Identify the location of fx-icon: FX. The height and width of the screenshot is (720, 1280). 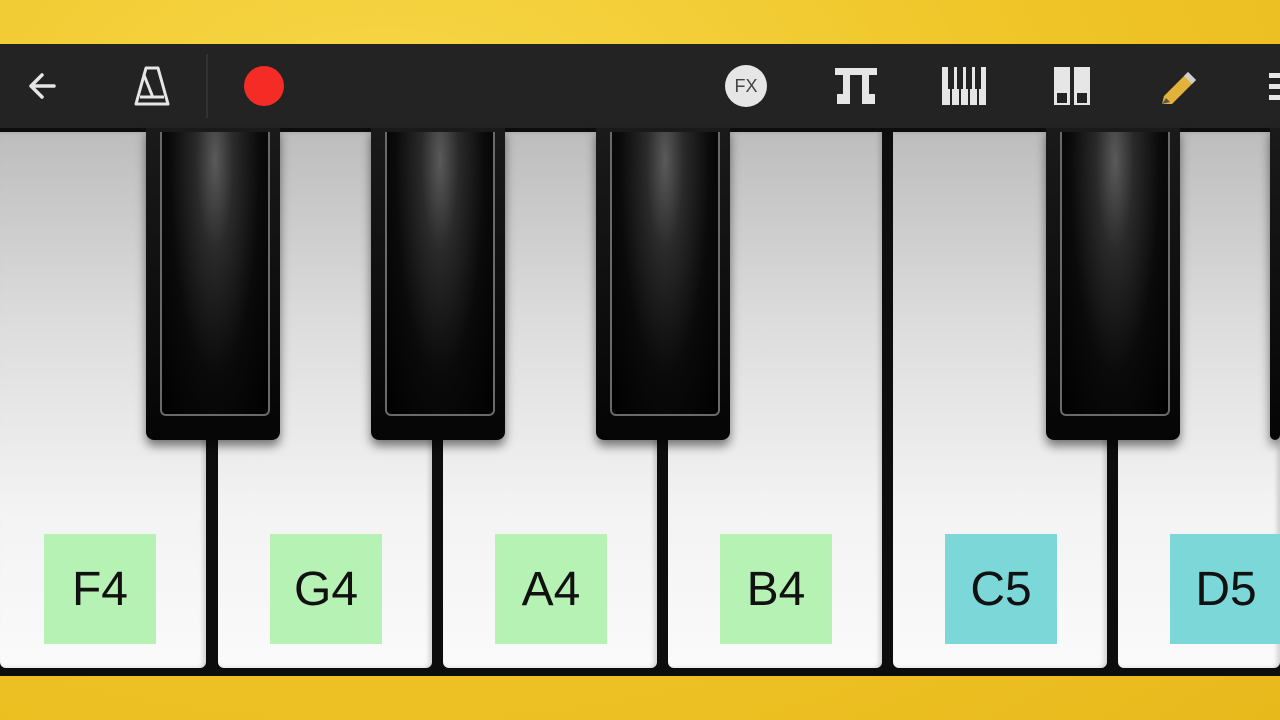
(746, 86).